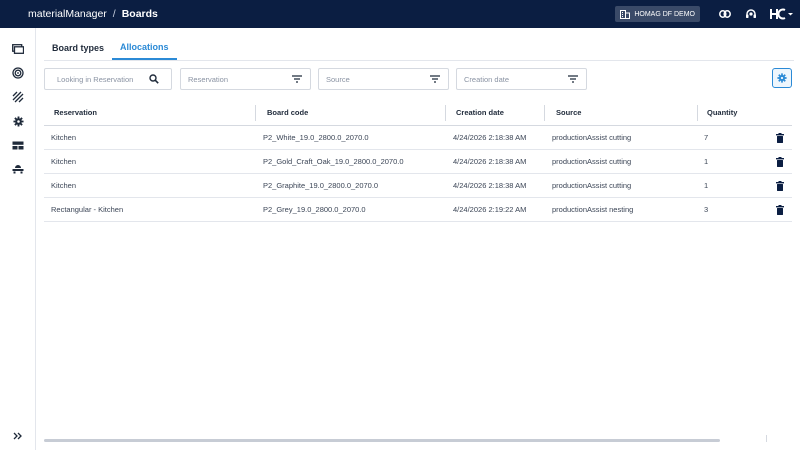  What do you see at coordinates (321, 185) in the screenshot?
I see `cell-board-code: P2_Graphite_19.0_2800.0_2070.0` at bounding box center [321, 185].